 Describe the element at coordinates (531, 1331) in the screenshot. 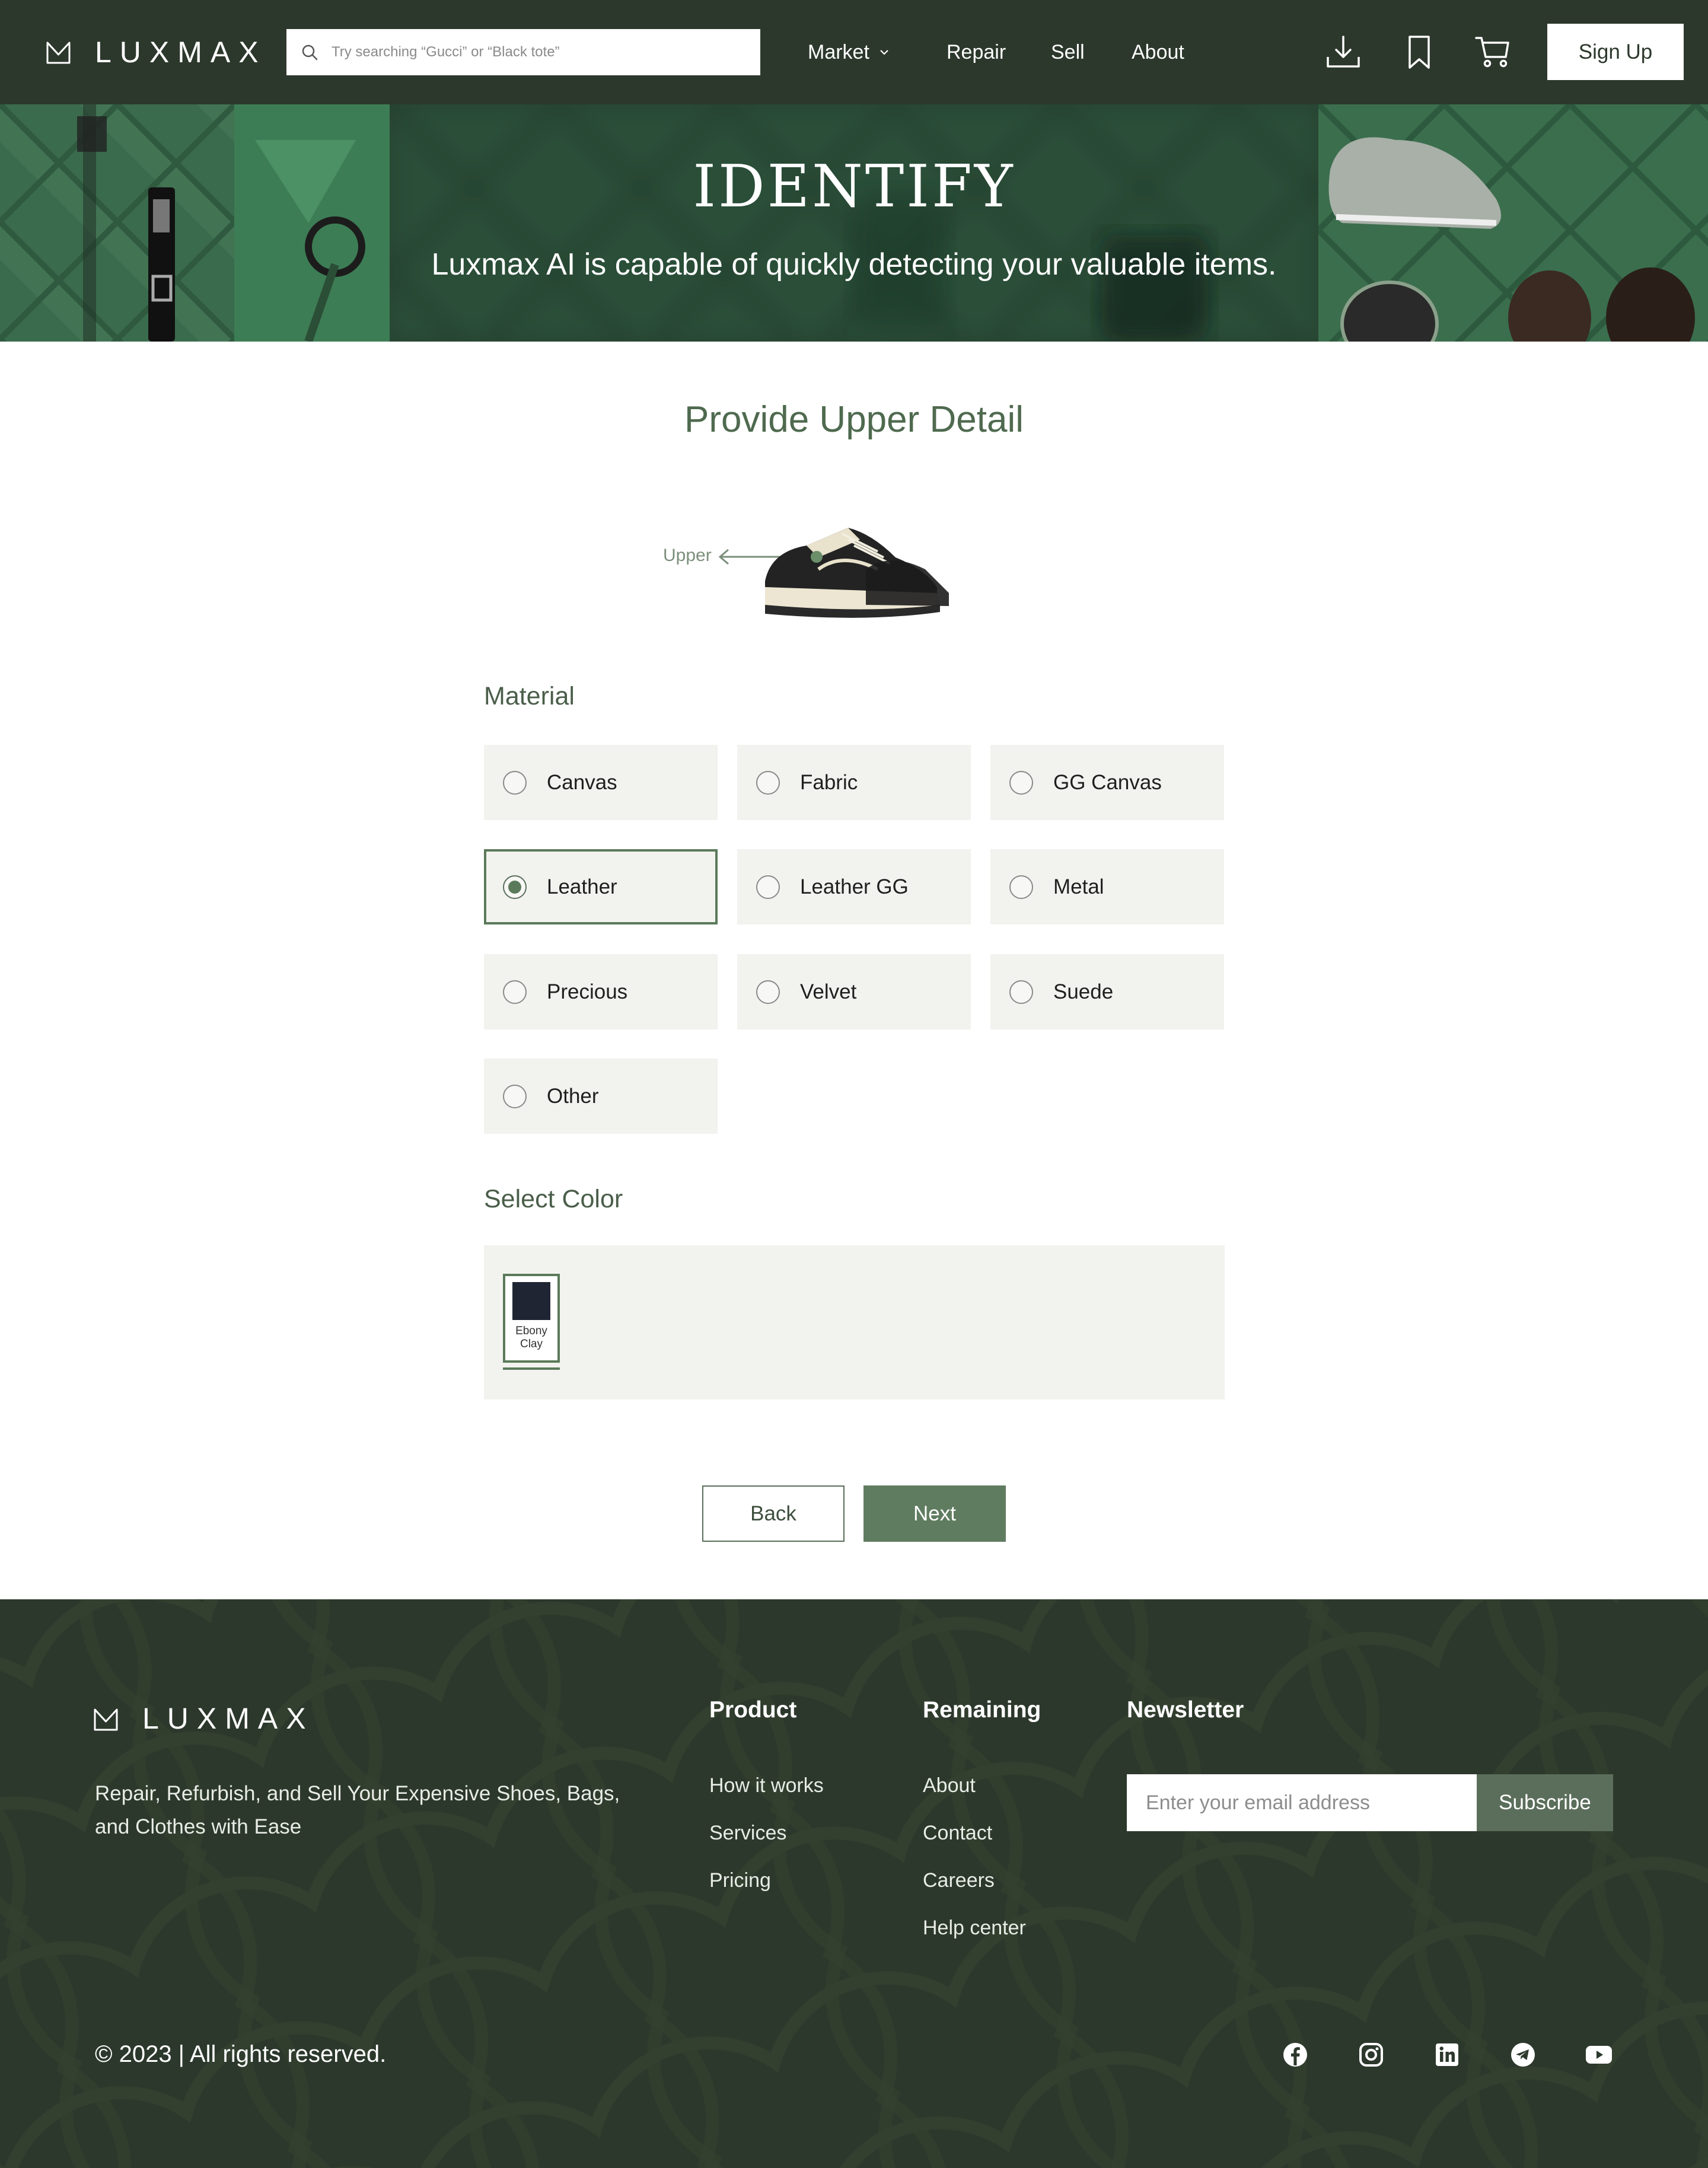

I see `color-name-line1: Ebony` at that location.